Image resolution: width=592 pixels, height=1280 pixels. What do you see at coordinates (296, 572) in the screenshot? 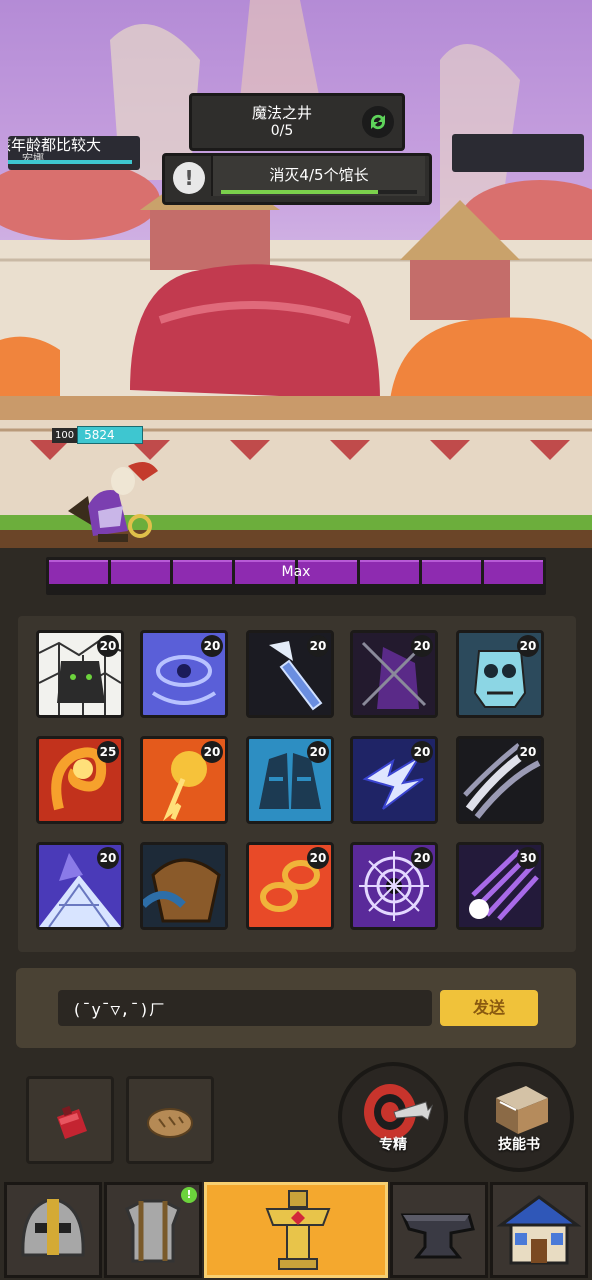
I see `xp-label: Max` at bounding box center [296, 572].